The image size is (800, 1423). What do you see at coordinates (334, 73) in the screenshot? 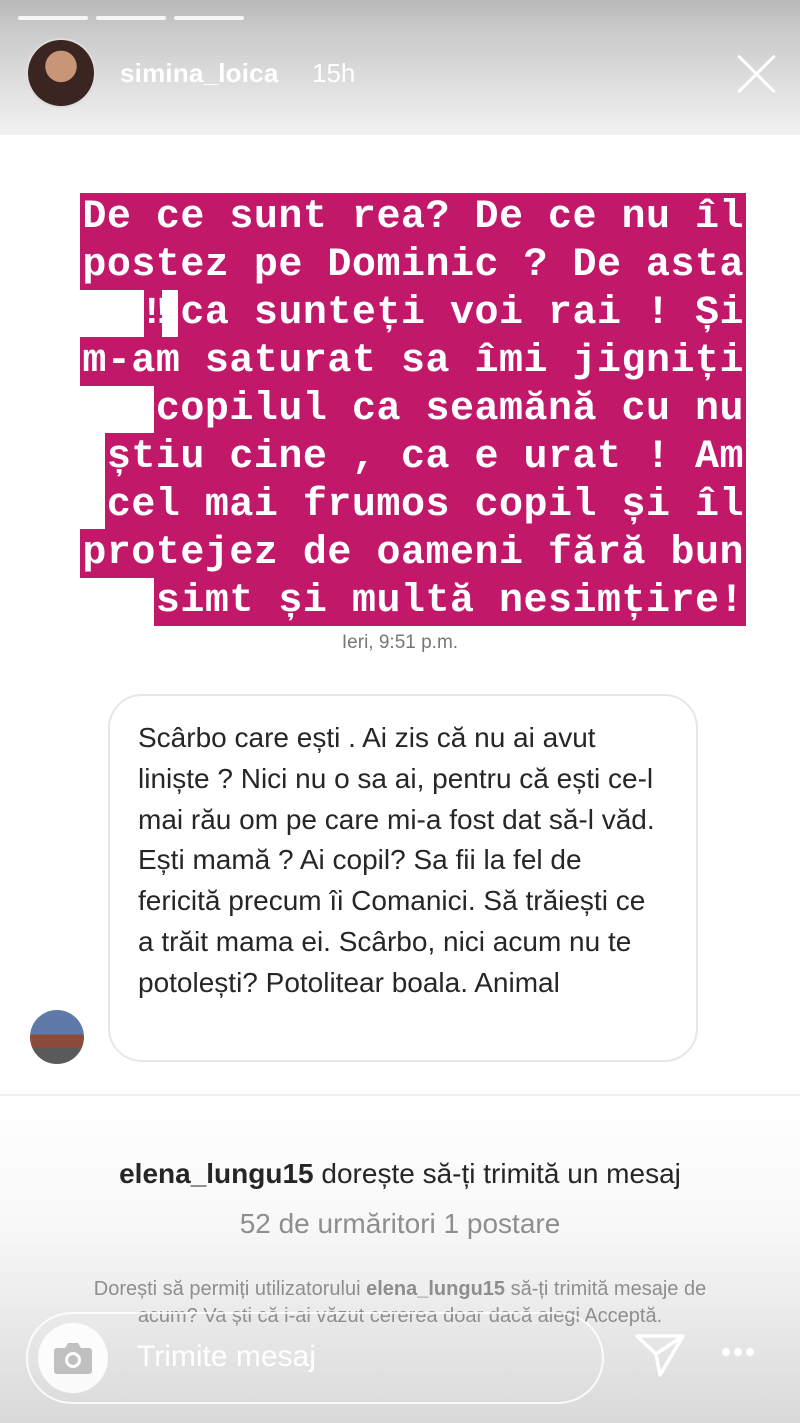
I see `story-time: 15h` at bounding box center [334, 73].